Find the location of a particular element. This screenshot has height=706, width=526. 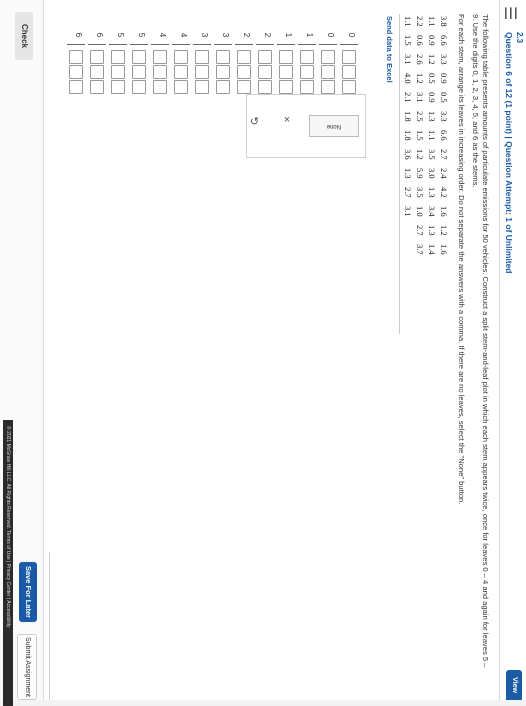

table-row: 1.1 0.9 1.2 0.5 0.9 1.3 1.1 3.5 3.0 1.3 3.4 1.3 1.4 is located at coordinates (432, 139).